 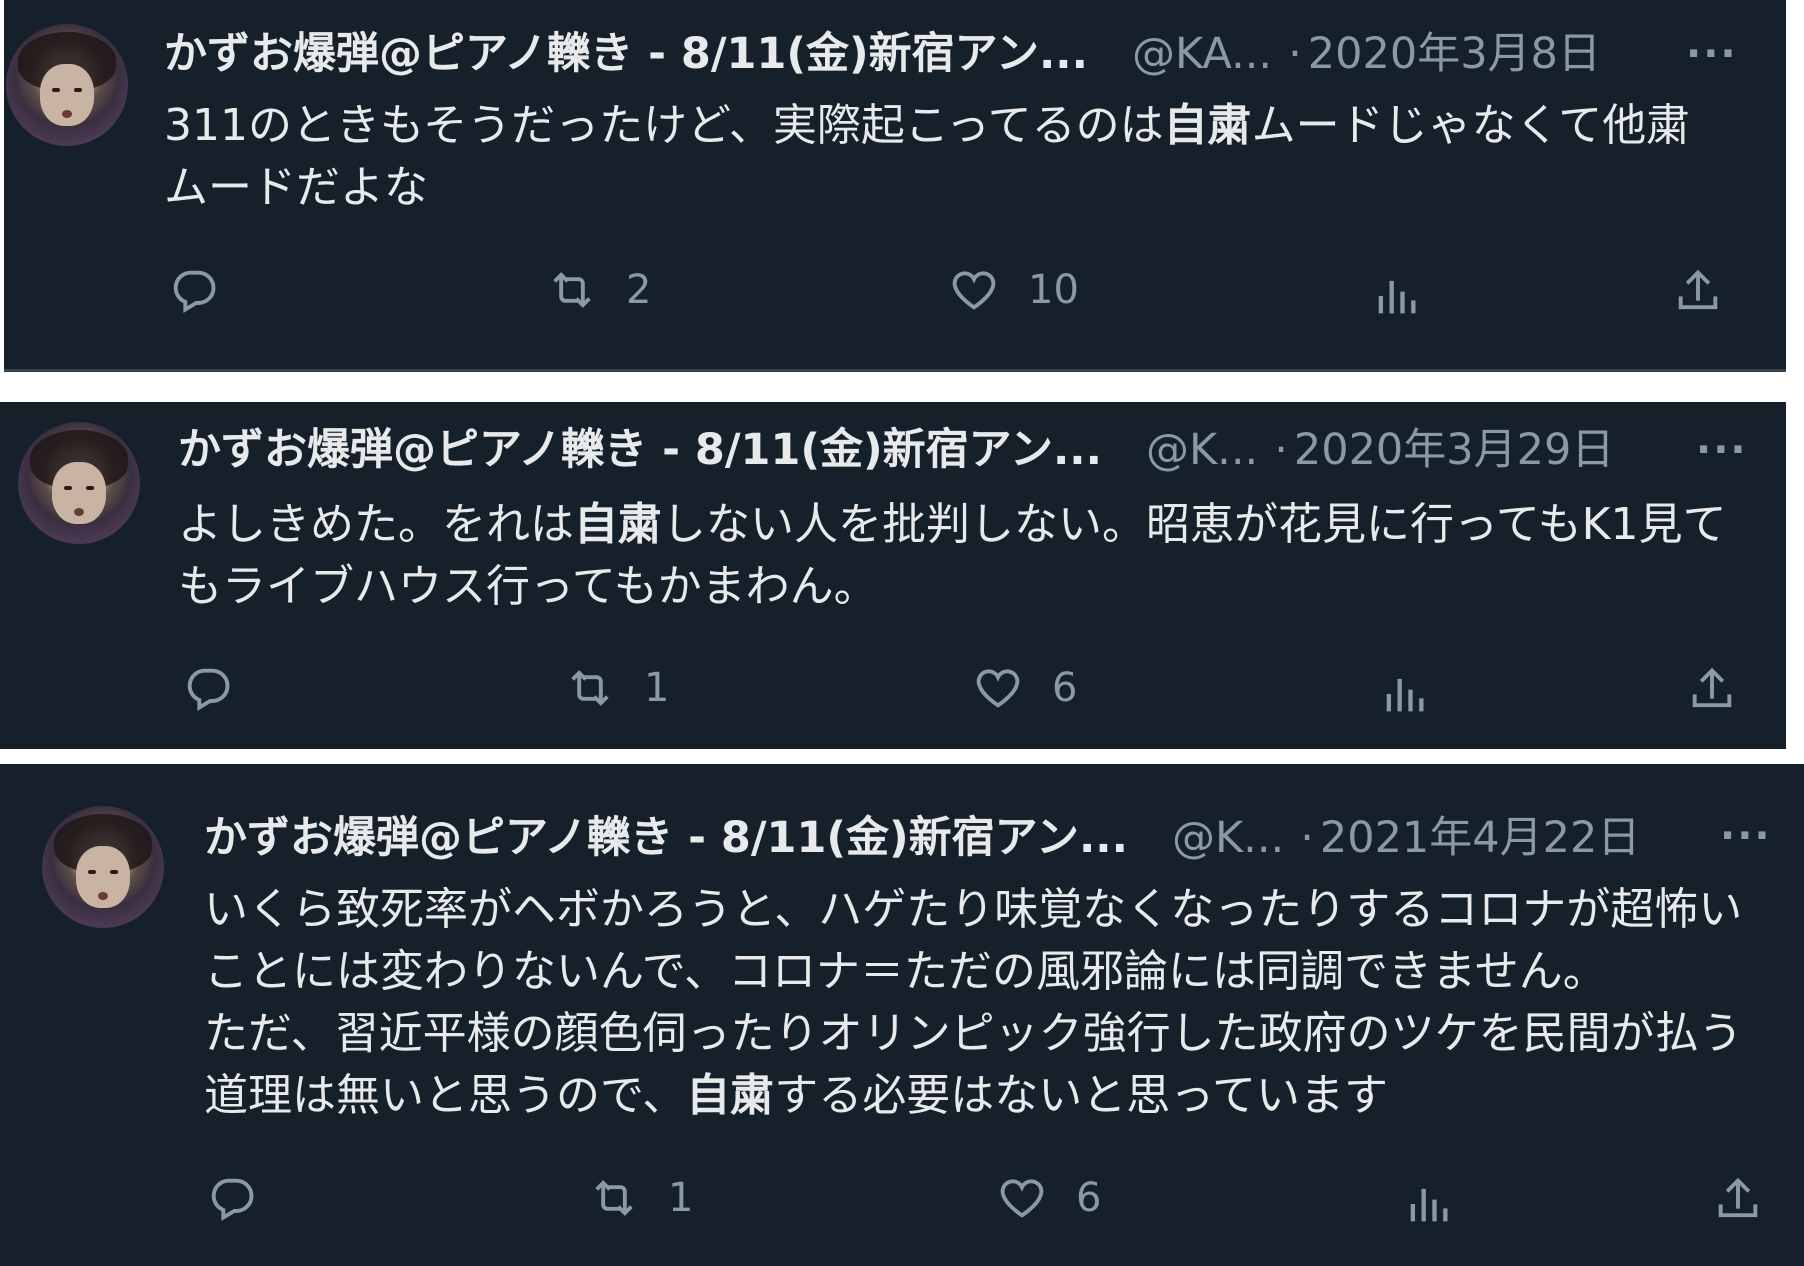 What do you see at coordinates (664, 125) in the screenshot?
I see `tweet-text-part: 311のときもそうだったけど、実際起こってるのは` at bounding box center [664, 125].